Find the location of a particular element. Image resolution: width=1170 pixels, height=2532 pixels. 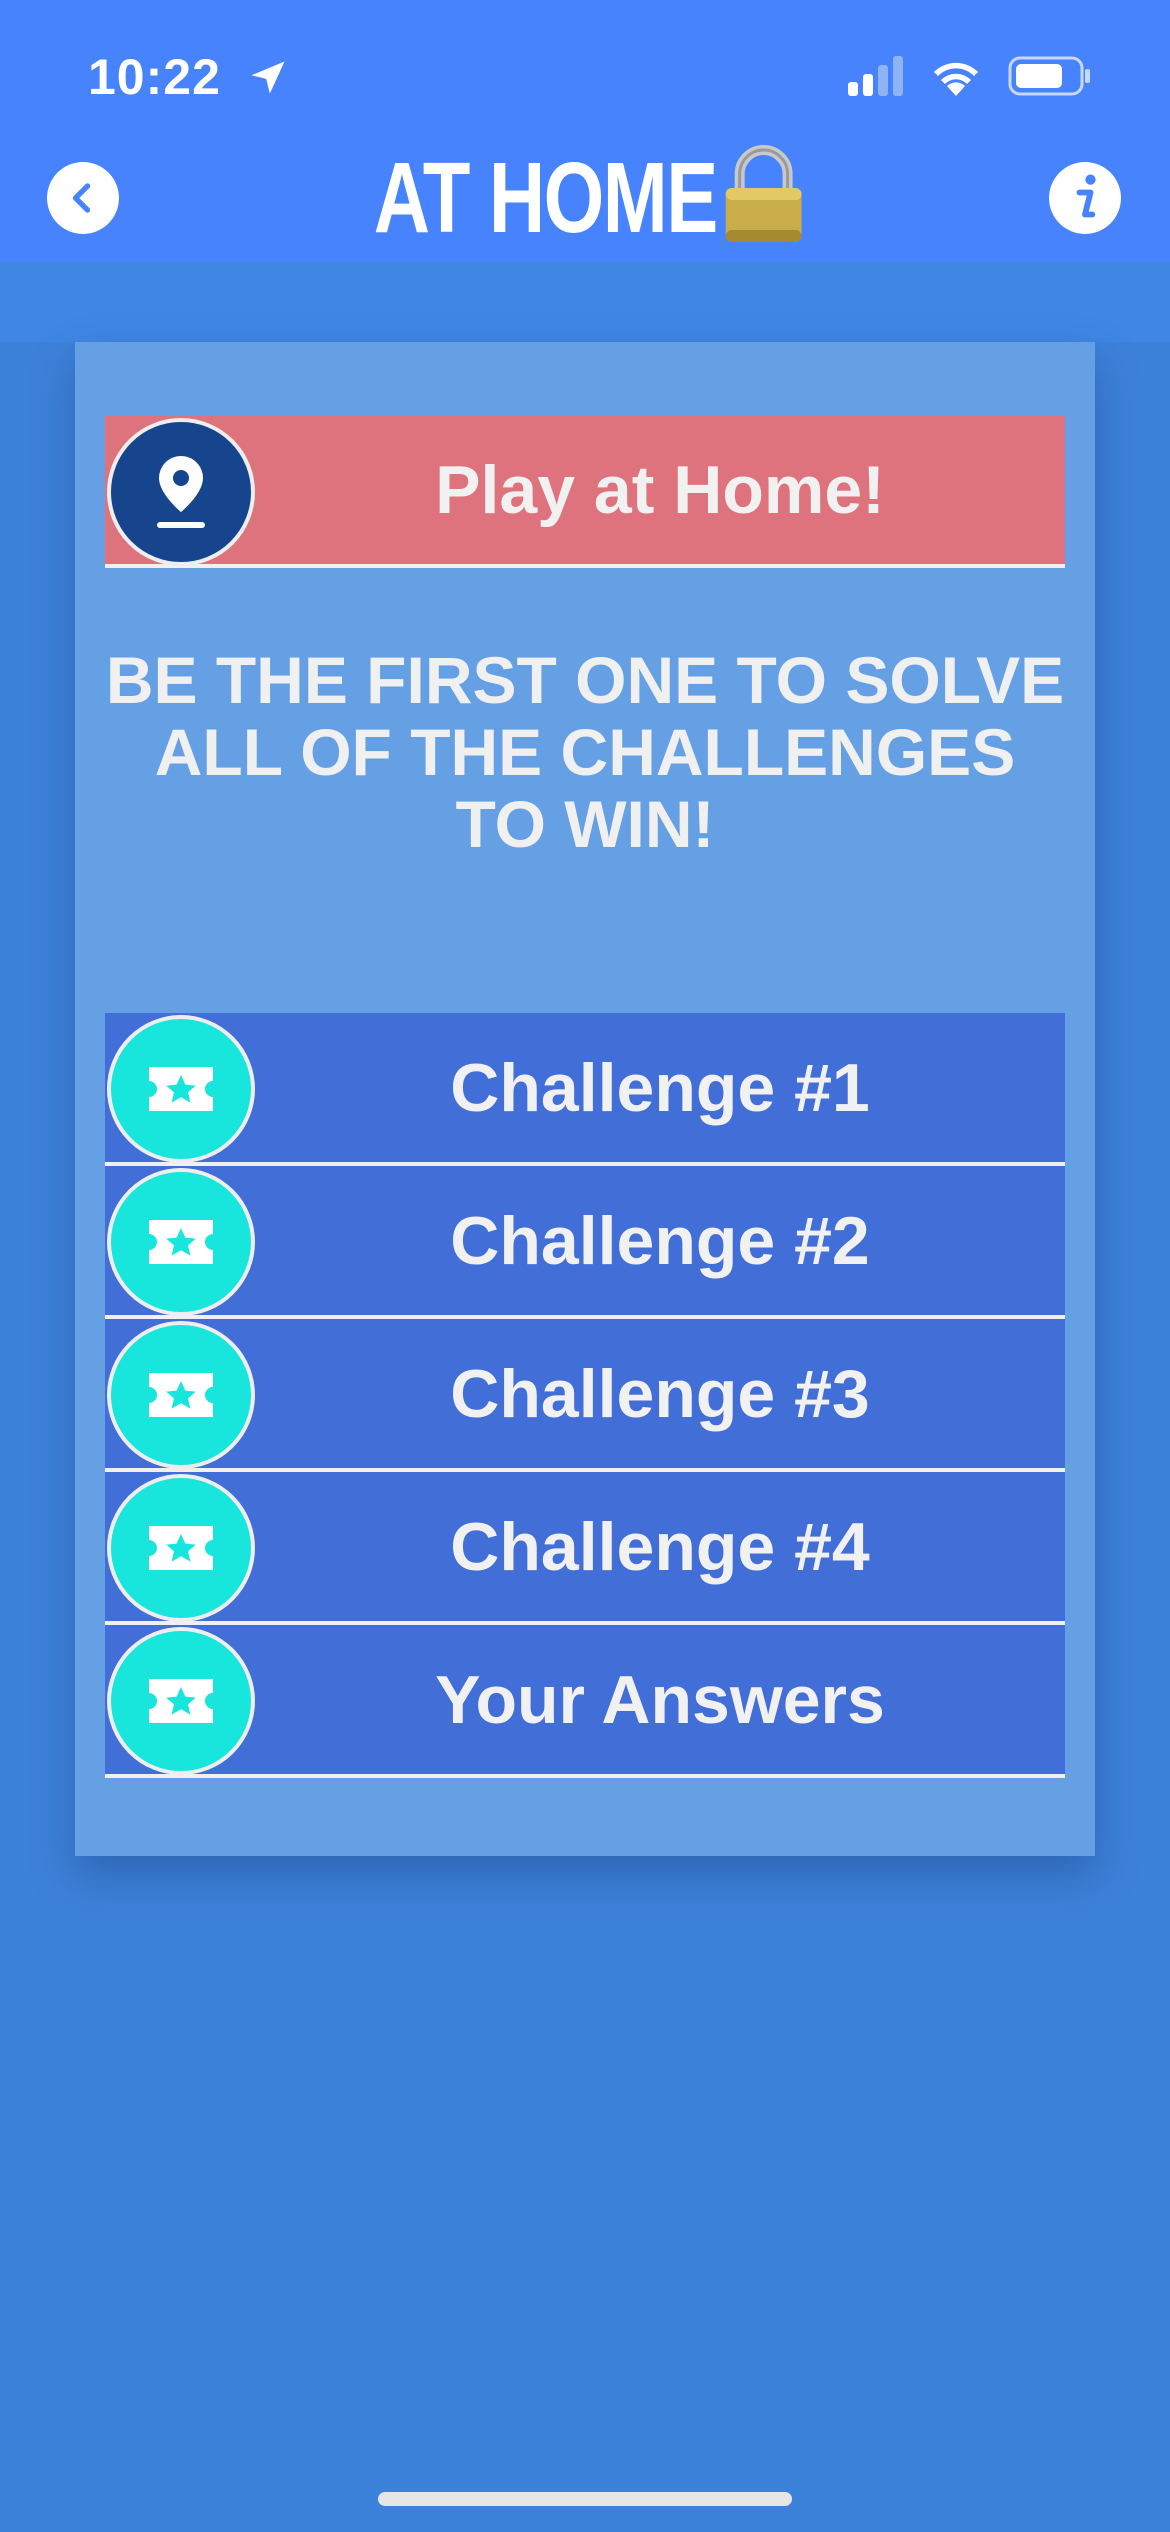

chevron-left-icon is located at coordinates (81, 198).